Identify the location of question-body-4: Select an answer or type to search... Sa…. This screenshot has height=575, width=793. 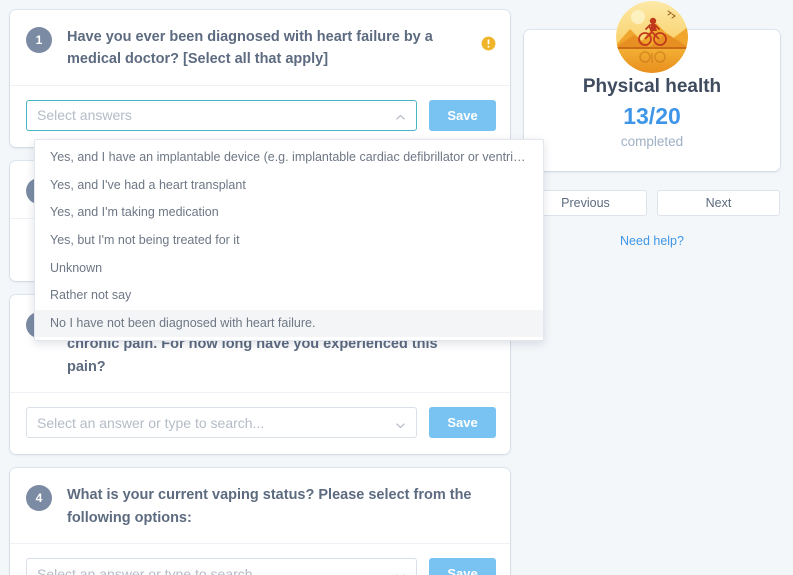
(260, 559).